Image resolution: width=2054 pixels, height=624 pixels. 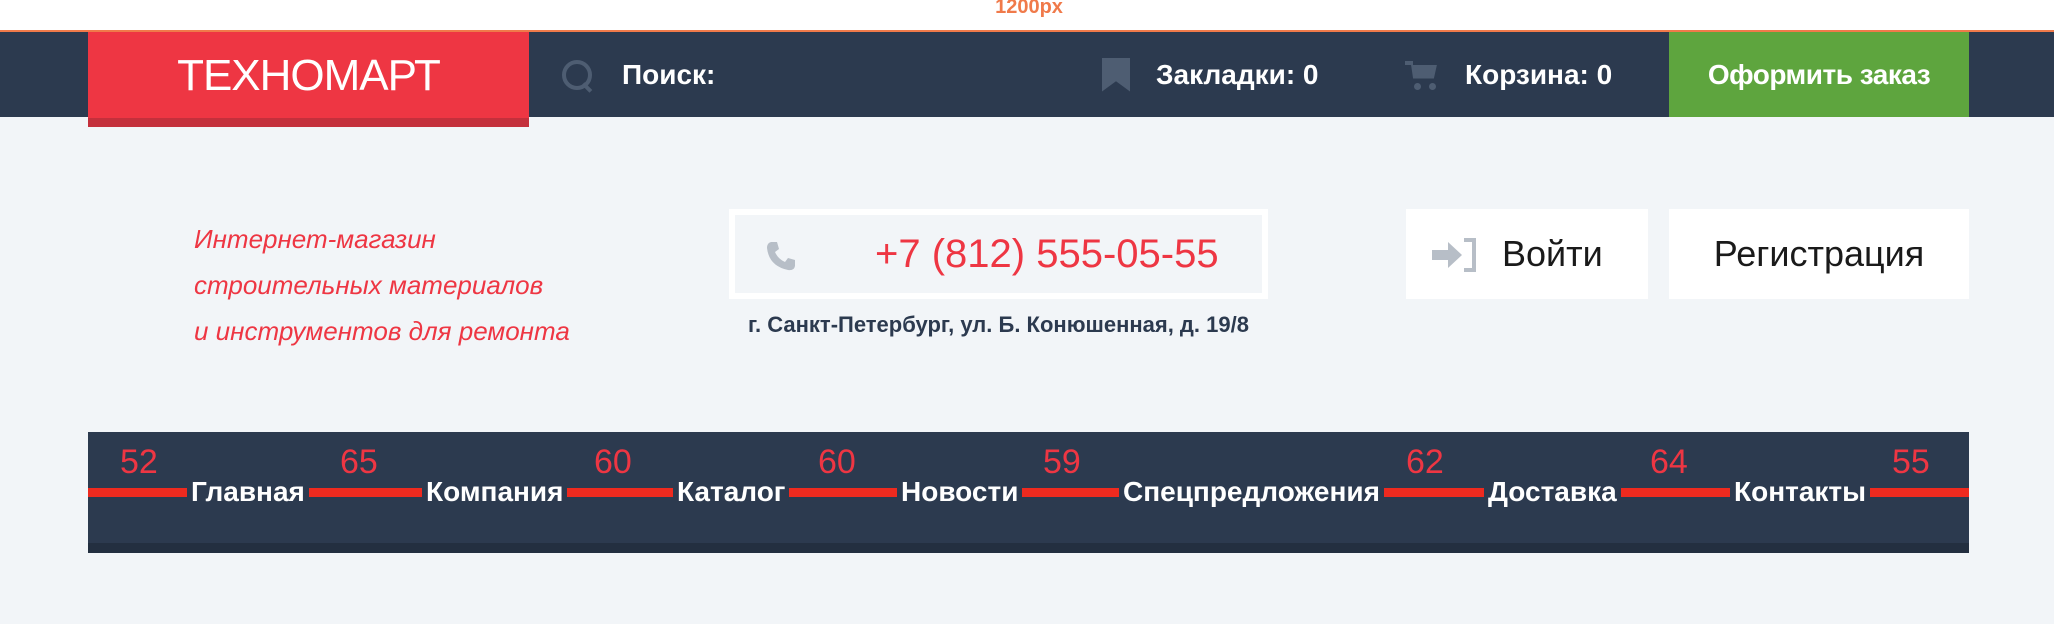 What do you see at coordinates (1116, 74) in the screenshot?
I see `bookmark-icon` at bounding box center [1116, 74].